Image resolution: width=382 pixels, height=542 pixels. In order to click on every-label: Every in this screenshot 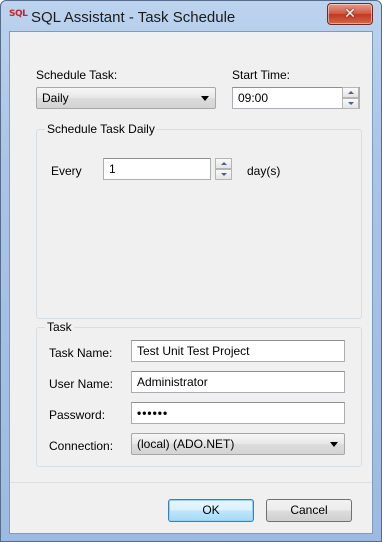, I will do `click(66, 171)`.